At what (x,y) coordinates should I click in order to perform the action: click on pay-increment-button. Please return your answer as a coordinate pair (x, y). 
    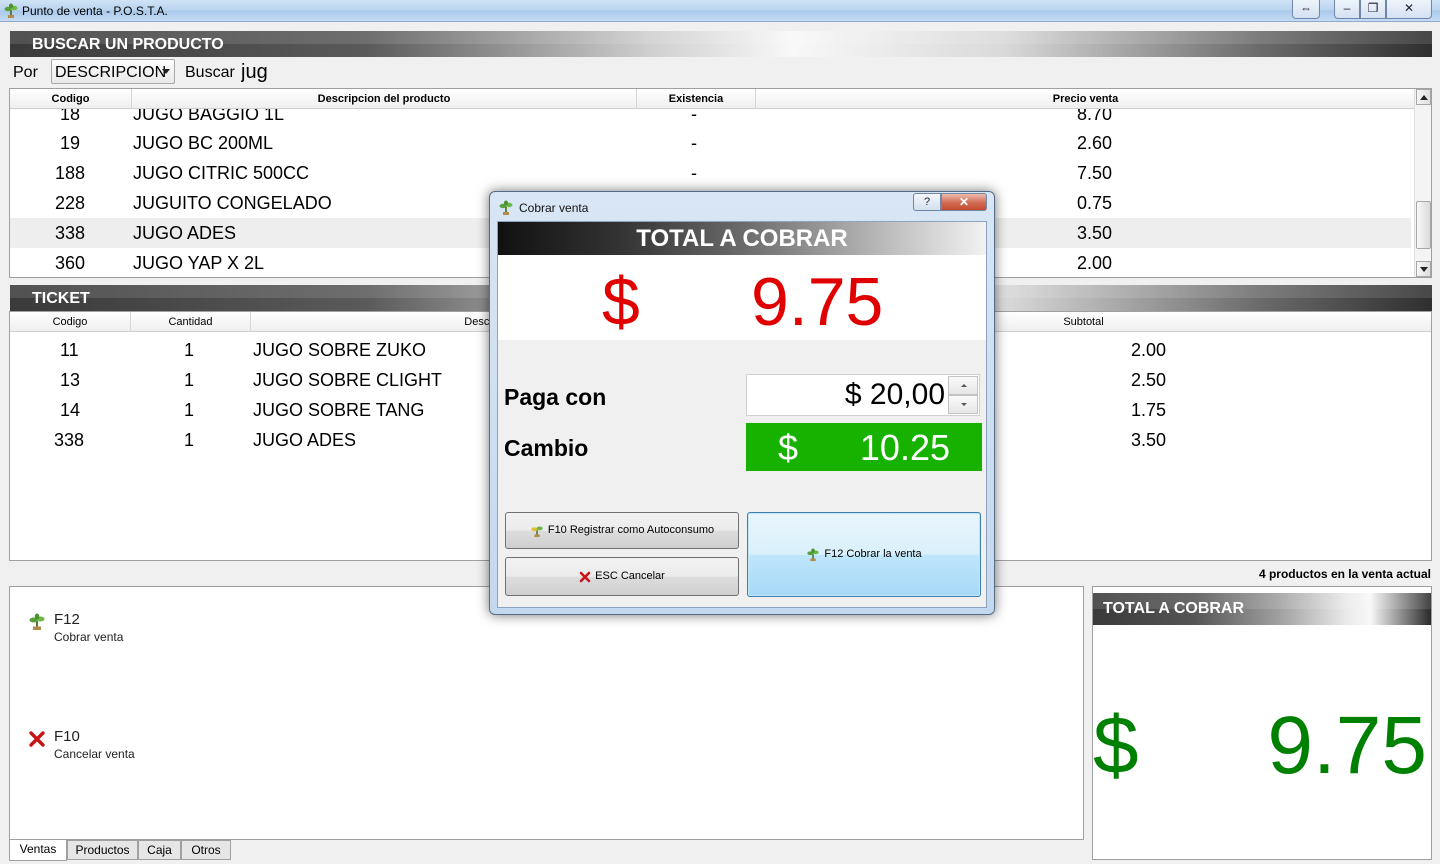
    Looking at the image, I should click on (963, 385).